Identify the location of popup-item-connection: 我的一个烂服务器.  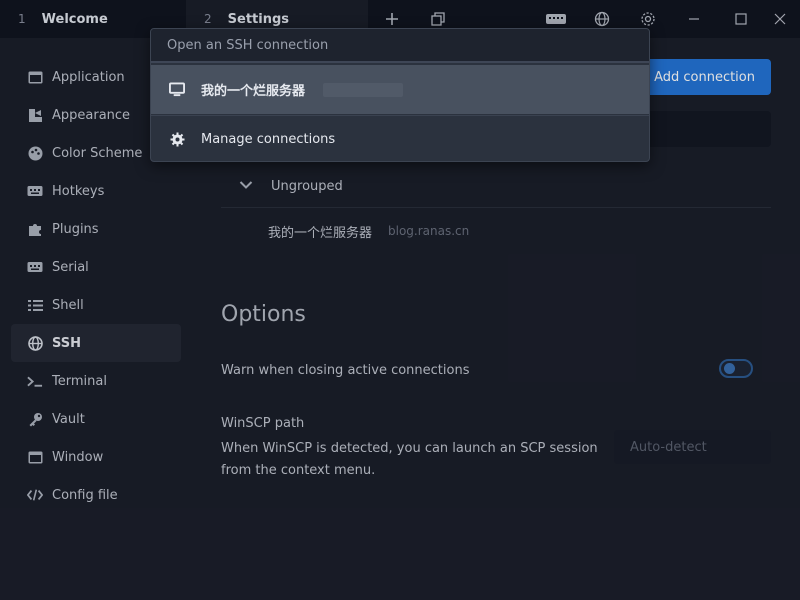
(400, 89).